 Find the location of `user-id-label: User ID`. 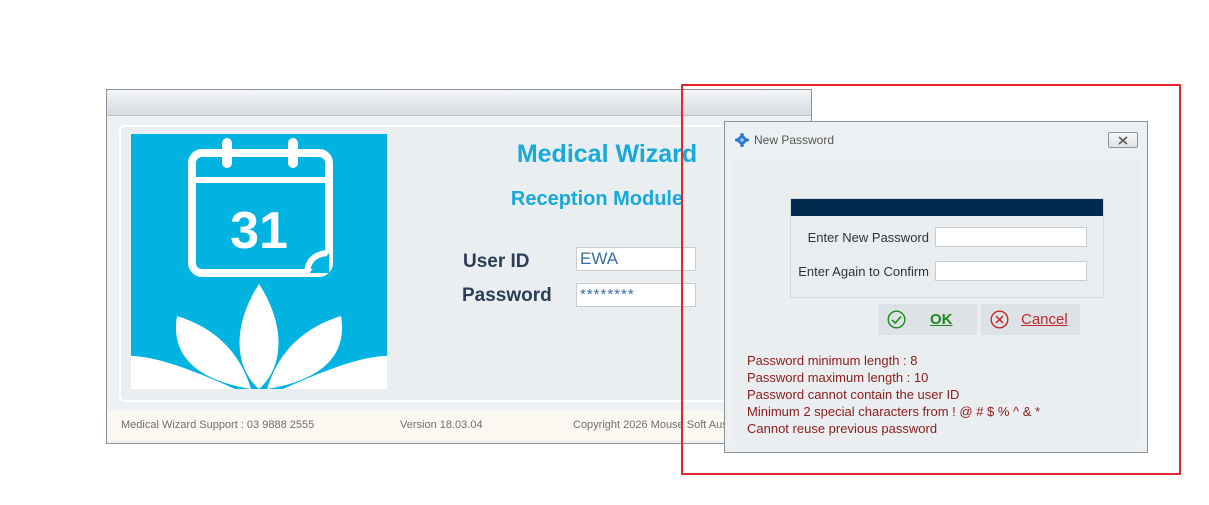

user-id-label: User ID is located at coordinates (496, 261).